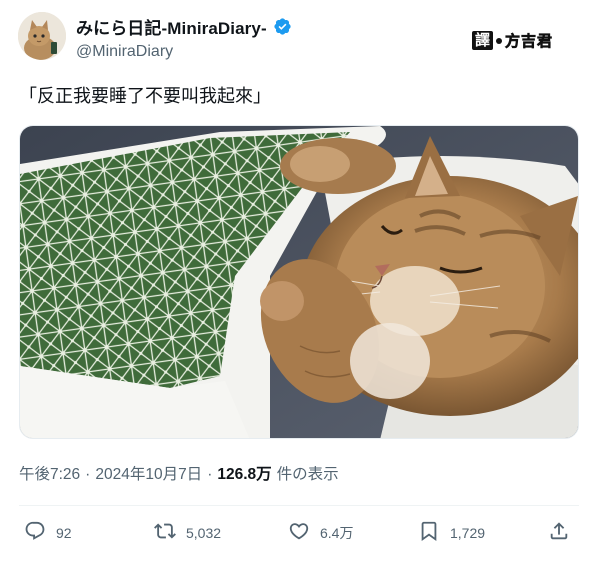  What do you see at coordinates (429, 532) in the screenshot?
I see `bookmark-icon` at bounding box center [429, 532].